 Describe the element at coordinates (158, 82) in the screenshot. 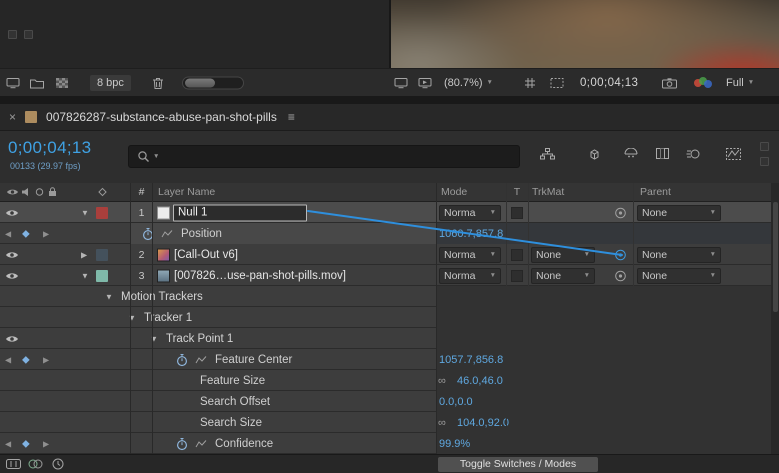

I see `trash-icon` at that location.